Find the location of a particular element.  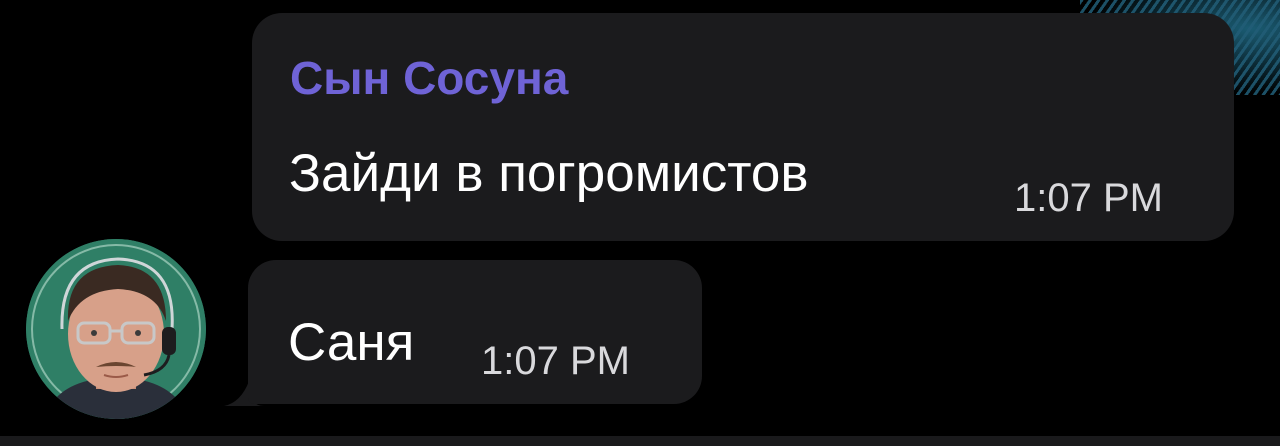

bottom-divider is located at coordinates (640, 441).